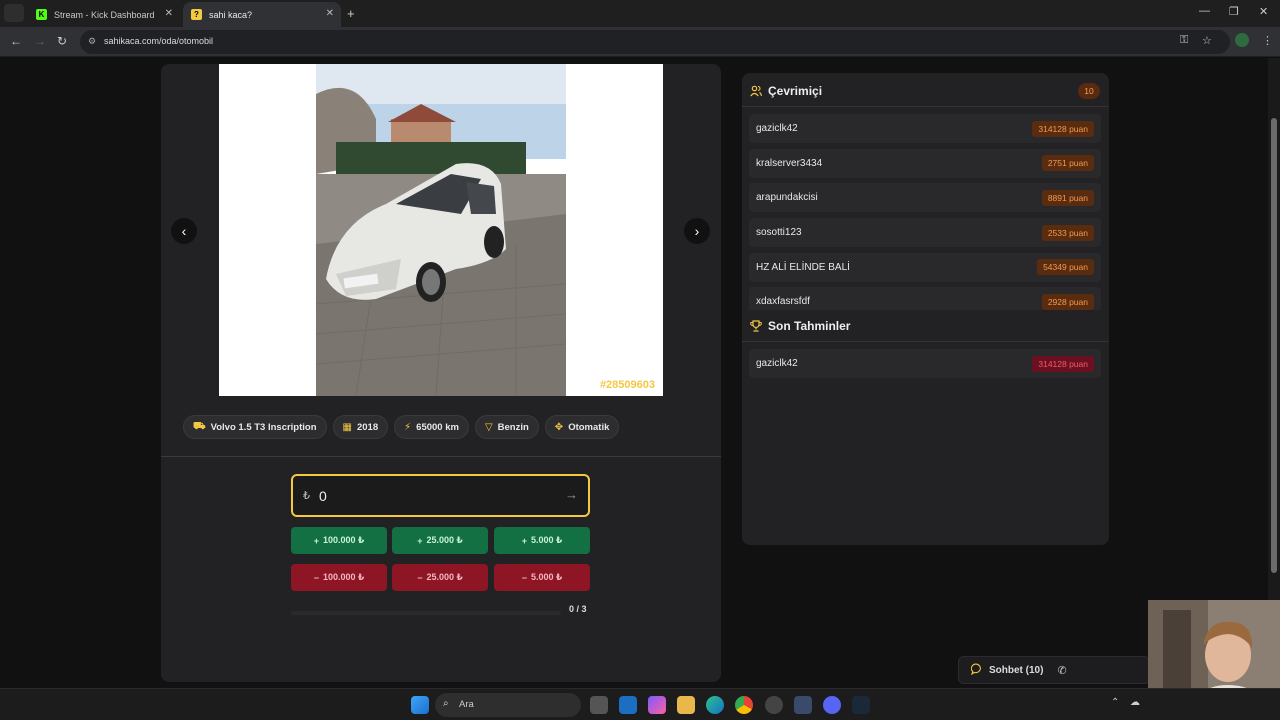 The height and width of the screenshot is (720, 1280). I want to click on restore-icon: ❐, so click(1234, 11).